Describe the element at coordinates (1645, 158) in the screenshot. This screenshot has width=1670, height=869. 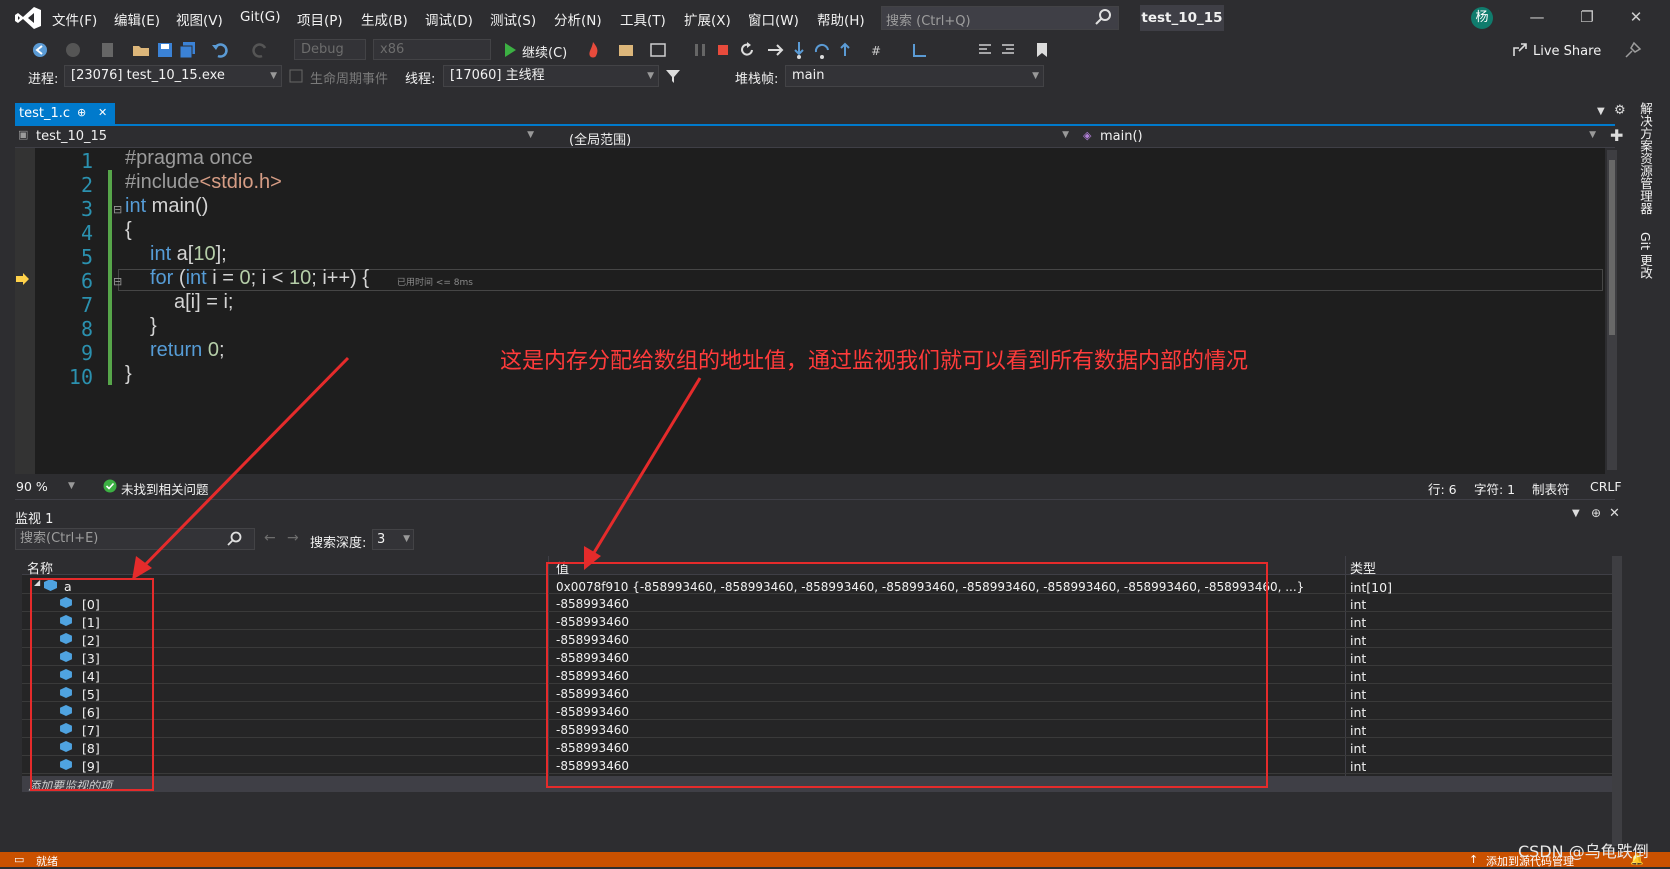
I see `solution-explorer-tab: 解决方案资源管理器` at that location.